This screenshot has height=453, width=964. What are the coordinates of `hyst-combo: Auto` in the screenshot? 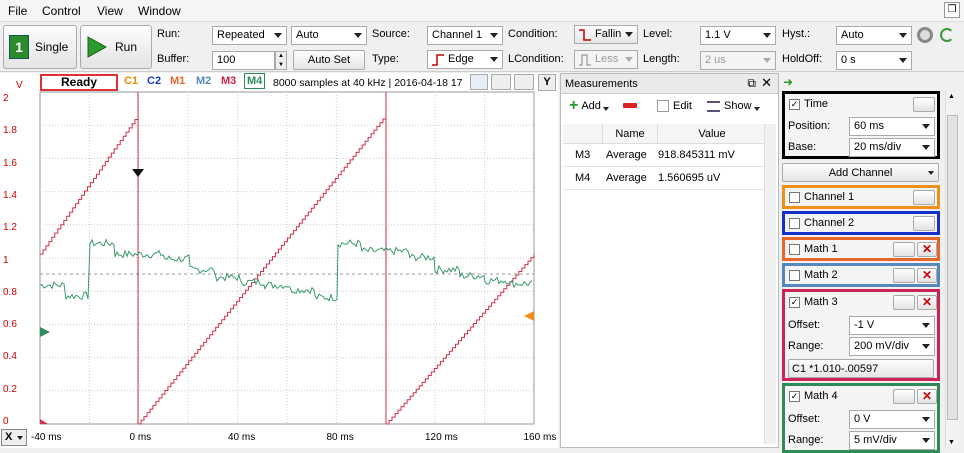 It's located at (874, 35).